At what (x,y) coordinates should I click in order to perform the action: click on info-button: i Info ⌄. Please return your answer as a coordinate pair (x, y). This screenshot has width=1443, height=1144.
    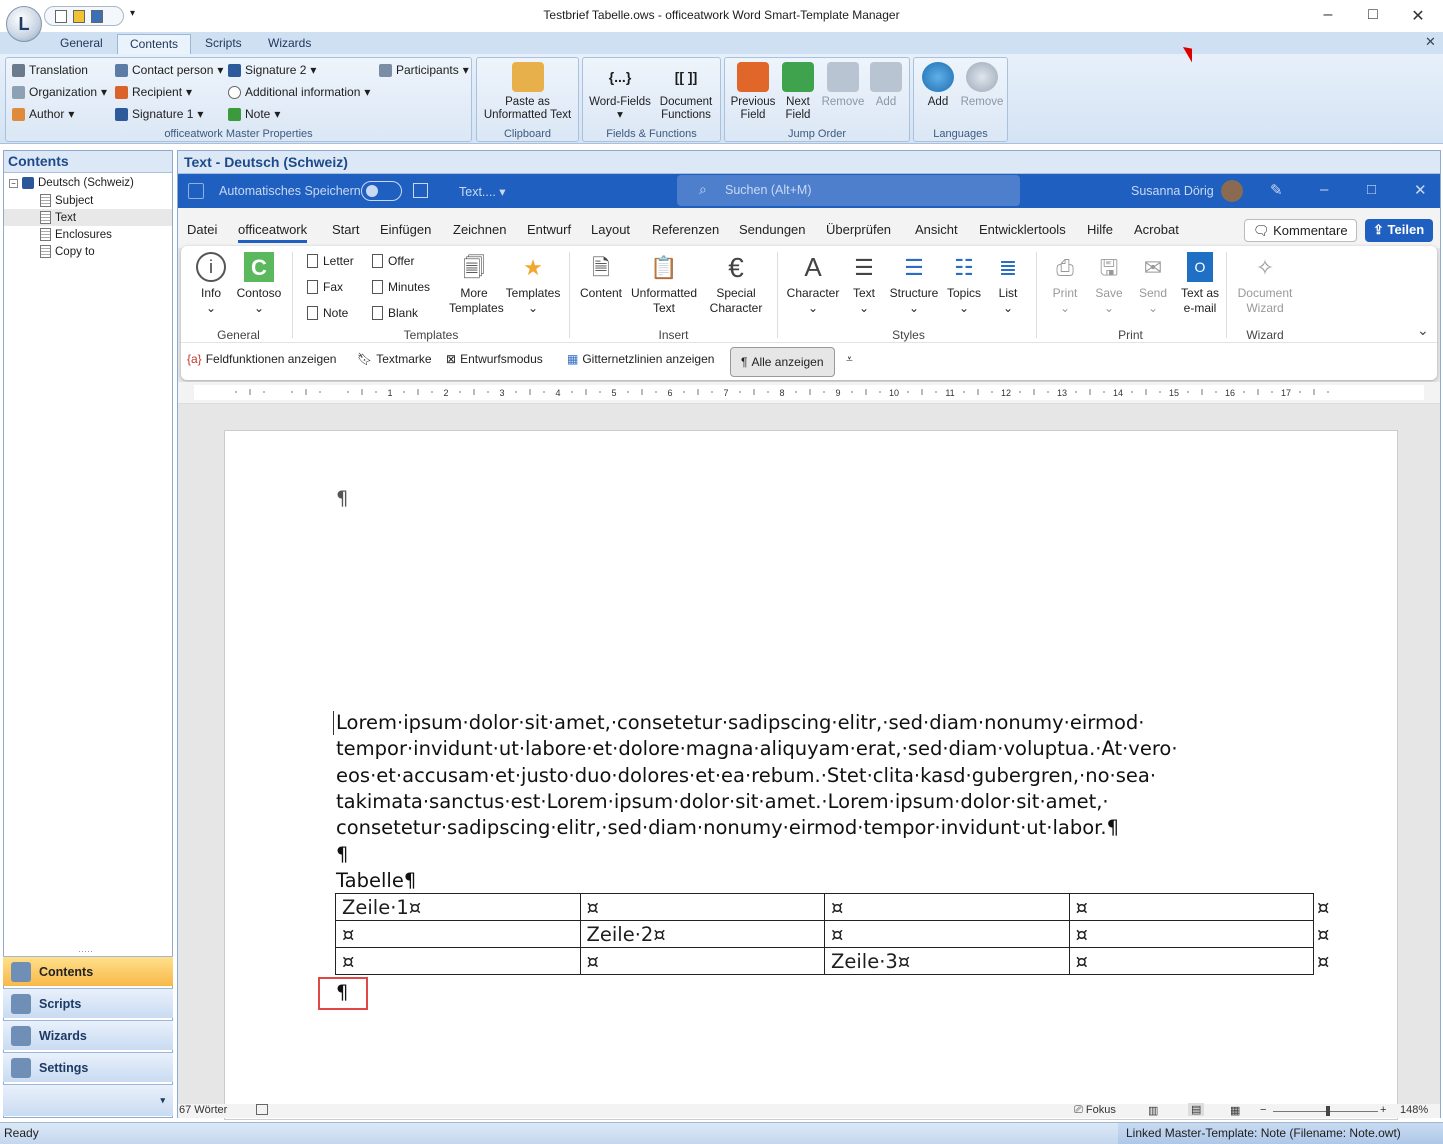
    Looking at the image, I should click on (211, 284).